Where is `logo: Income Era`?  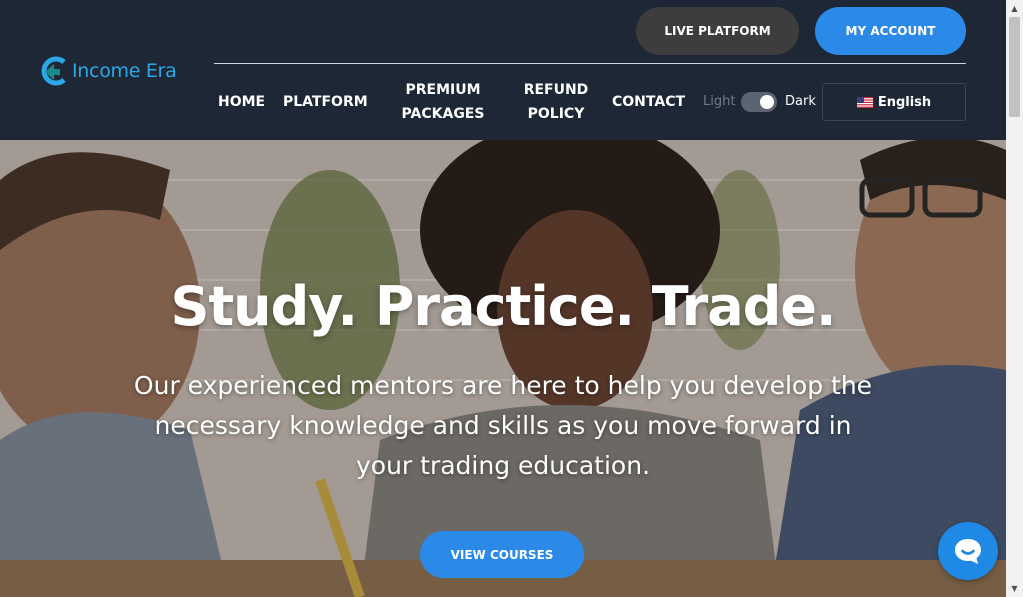
logo: Income Era is located at coordinates (108, 71).